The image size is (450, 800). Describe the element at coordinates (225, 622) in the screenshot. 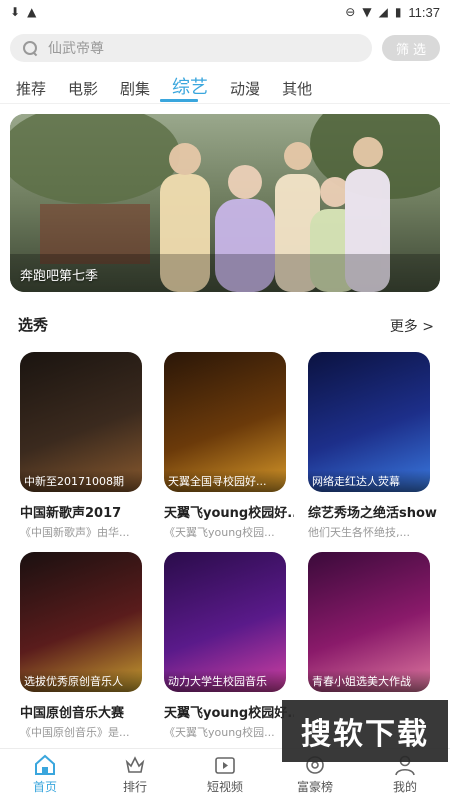

I see `card-thumbnail: 动力大学生校园音乐` at that location.